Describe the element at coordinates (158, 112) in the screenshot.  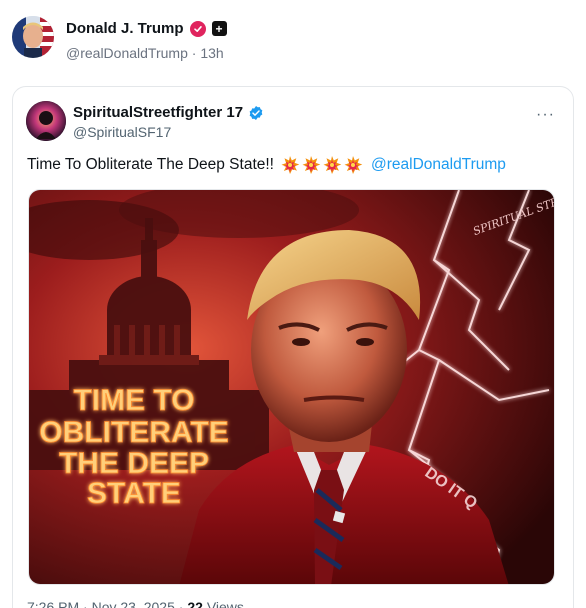
I see `embedded-author-name: SpiritualStreetfighter 17` at that location.